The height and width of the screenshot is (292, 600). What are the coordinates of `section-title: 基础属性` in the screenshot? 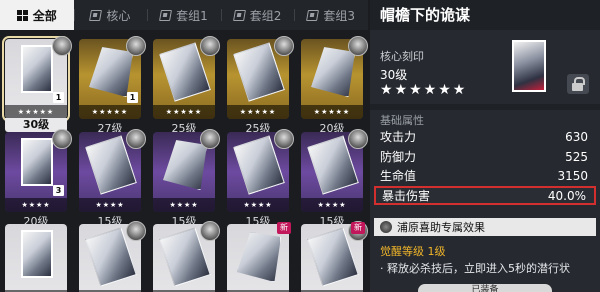 It's located at (402, 120).